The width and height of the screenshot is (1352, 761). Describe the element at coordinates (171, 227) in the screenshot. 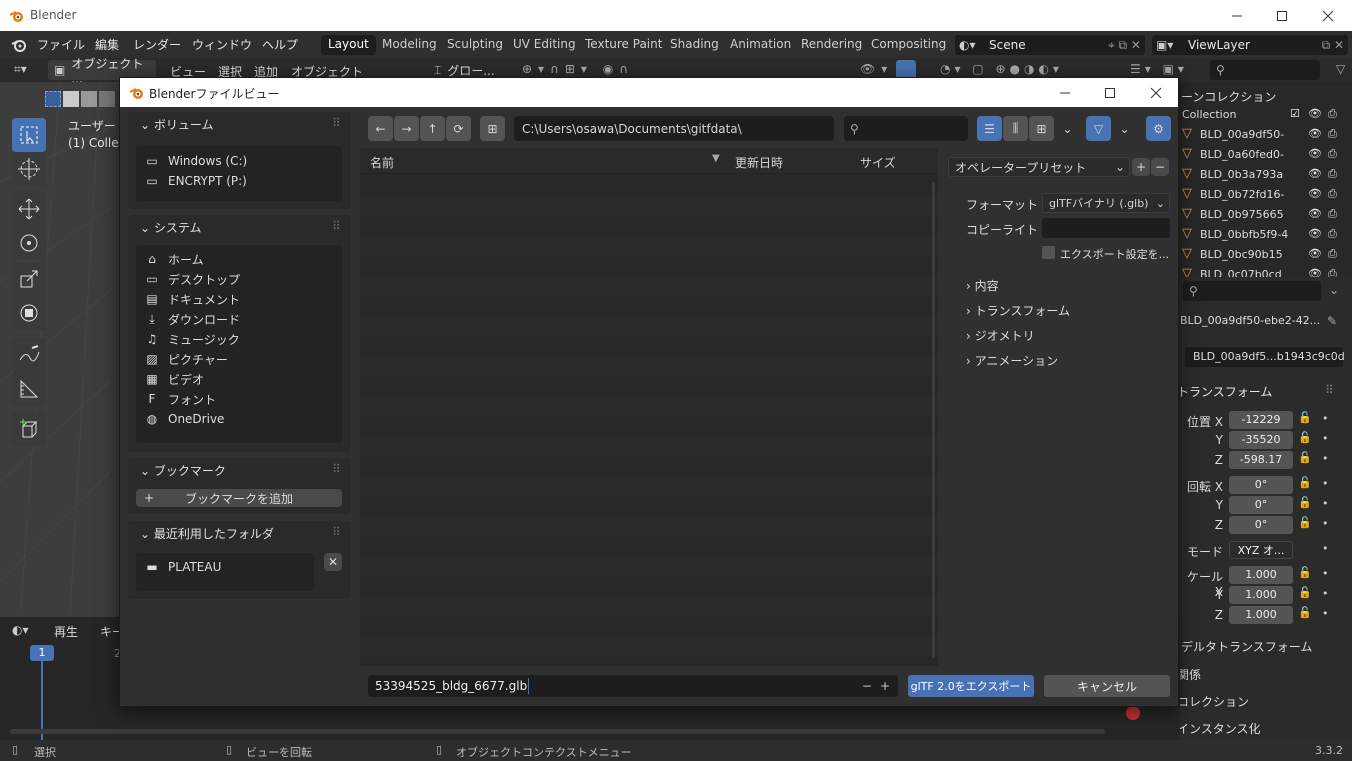

I see `system-header: ⌄ システム` at that location.